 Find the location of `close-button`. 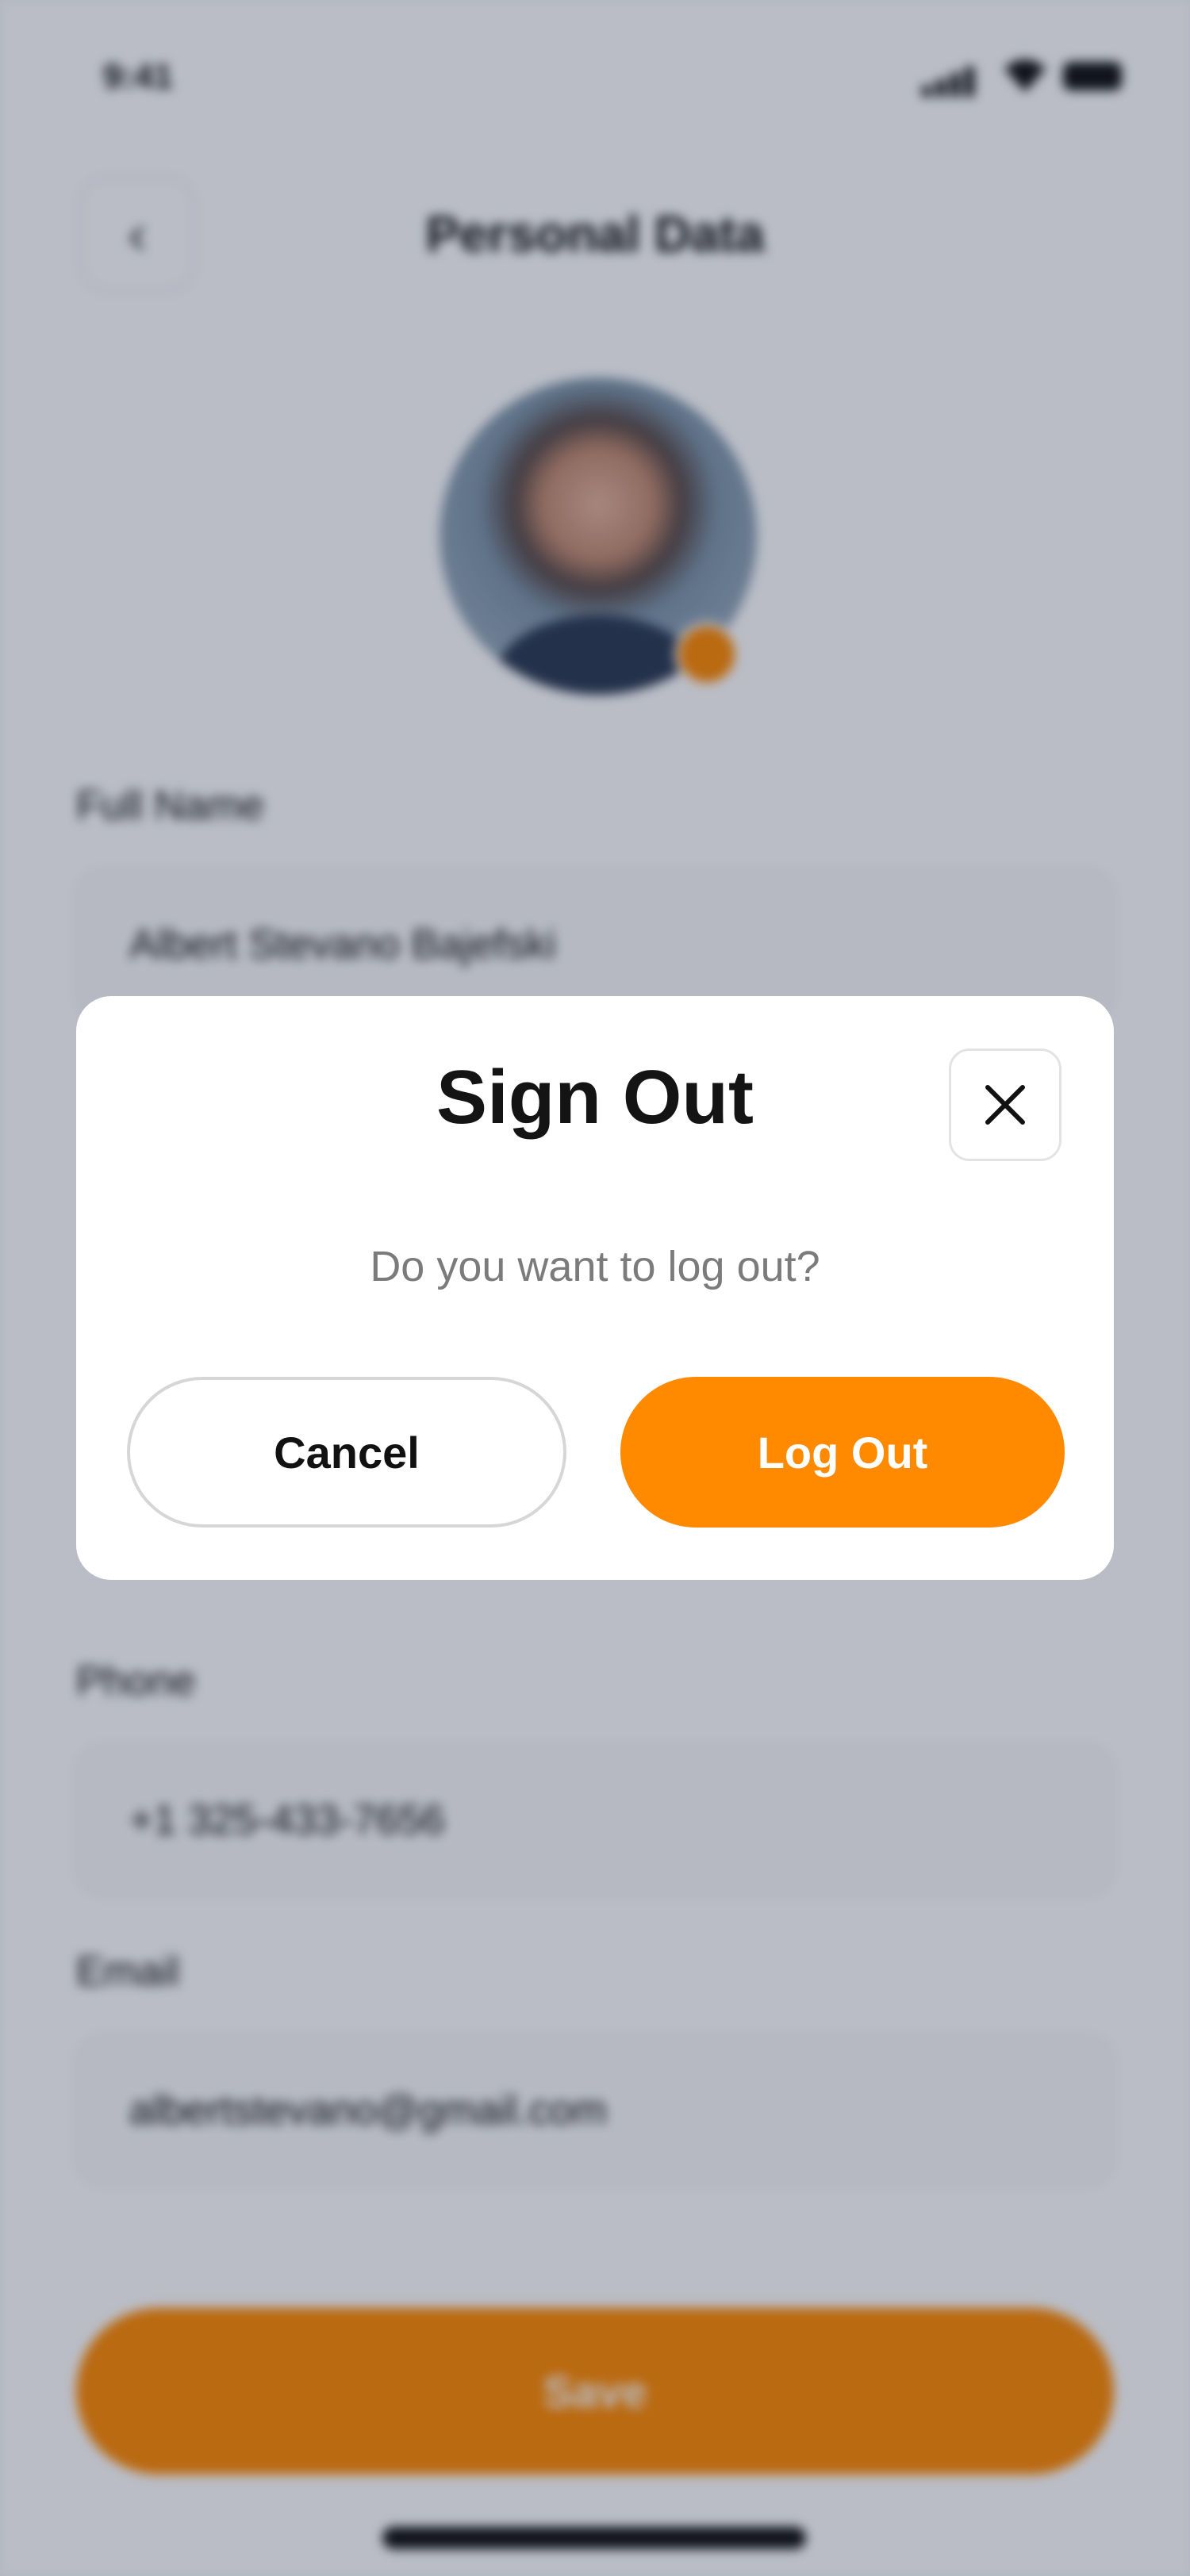

close-button is located at coordinates (1005, 1104).